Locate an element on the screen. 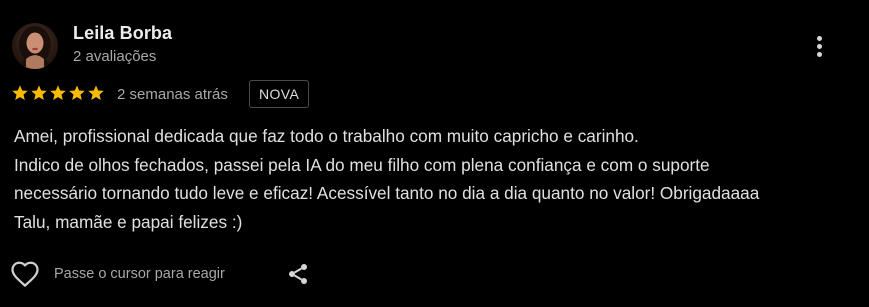 Image resolution: width=869 pixels, height=307 pixels. share-button is located at coordinates (298, 274).